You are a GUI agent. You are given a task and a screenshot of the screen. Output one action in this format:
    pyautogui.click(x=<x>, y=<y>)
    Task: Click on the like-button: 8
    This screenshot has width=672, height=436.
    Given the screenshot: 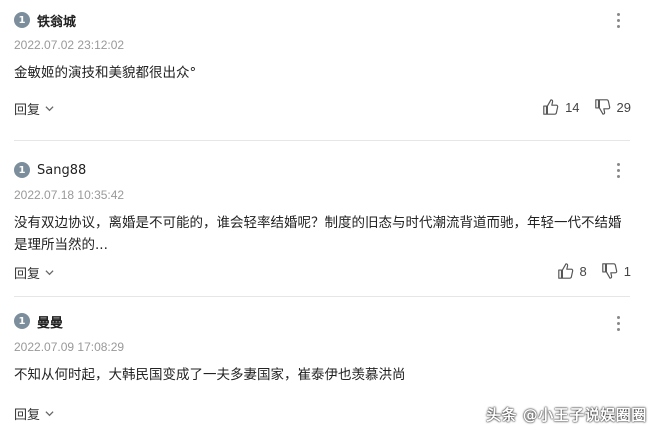 What is the action you would take?
    pyautogui.click(x=572, y=271)
    